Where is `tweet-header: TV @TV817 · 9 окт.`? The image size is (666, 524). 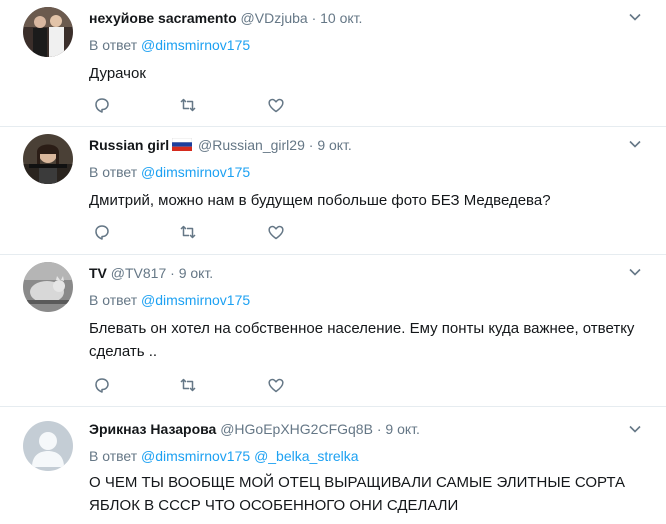 tweet-header: TV @TV817 · 9 окт. is located at coordinates (151, 273).